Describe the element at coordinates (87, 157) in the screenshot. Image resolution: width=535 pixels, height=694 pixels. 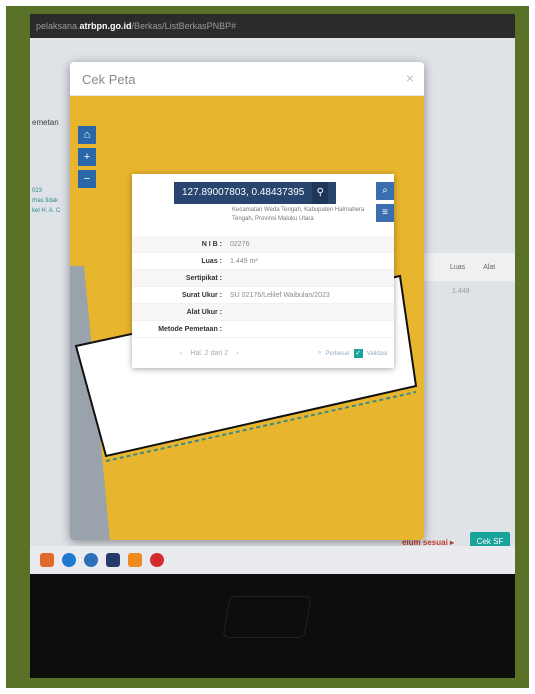
I see `zoom-in-button: +` at that location.